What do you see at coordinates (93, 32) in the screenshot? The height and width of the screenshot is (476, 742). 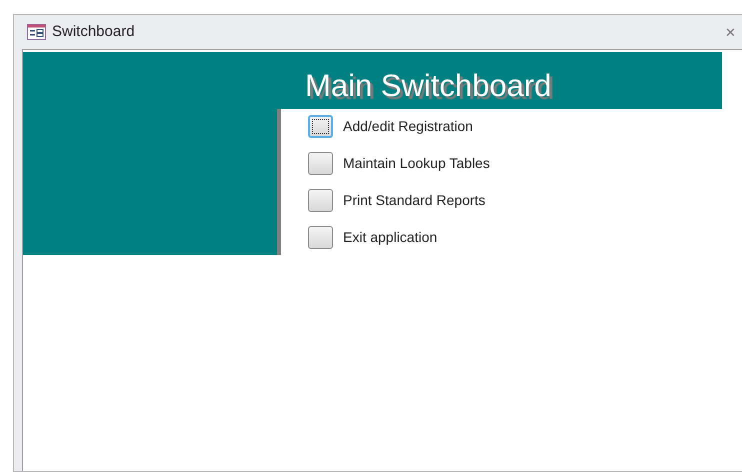 I see `window-title: Switchboard` at bounding box center [93, 32].